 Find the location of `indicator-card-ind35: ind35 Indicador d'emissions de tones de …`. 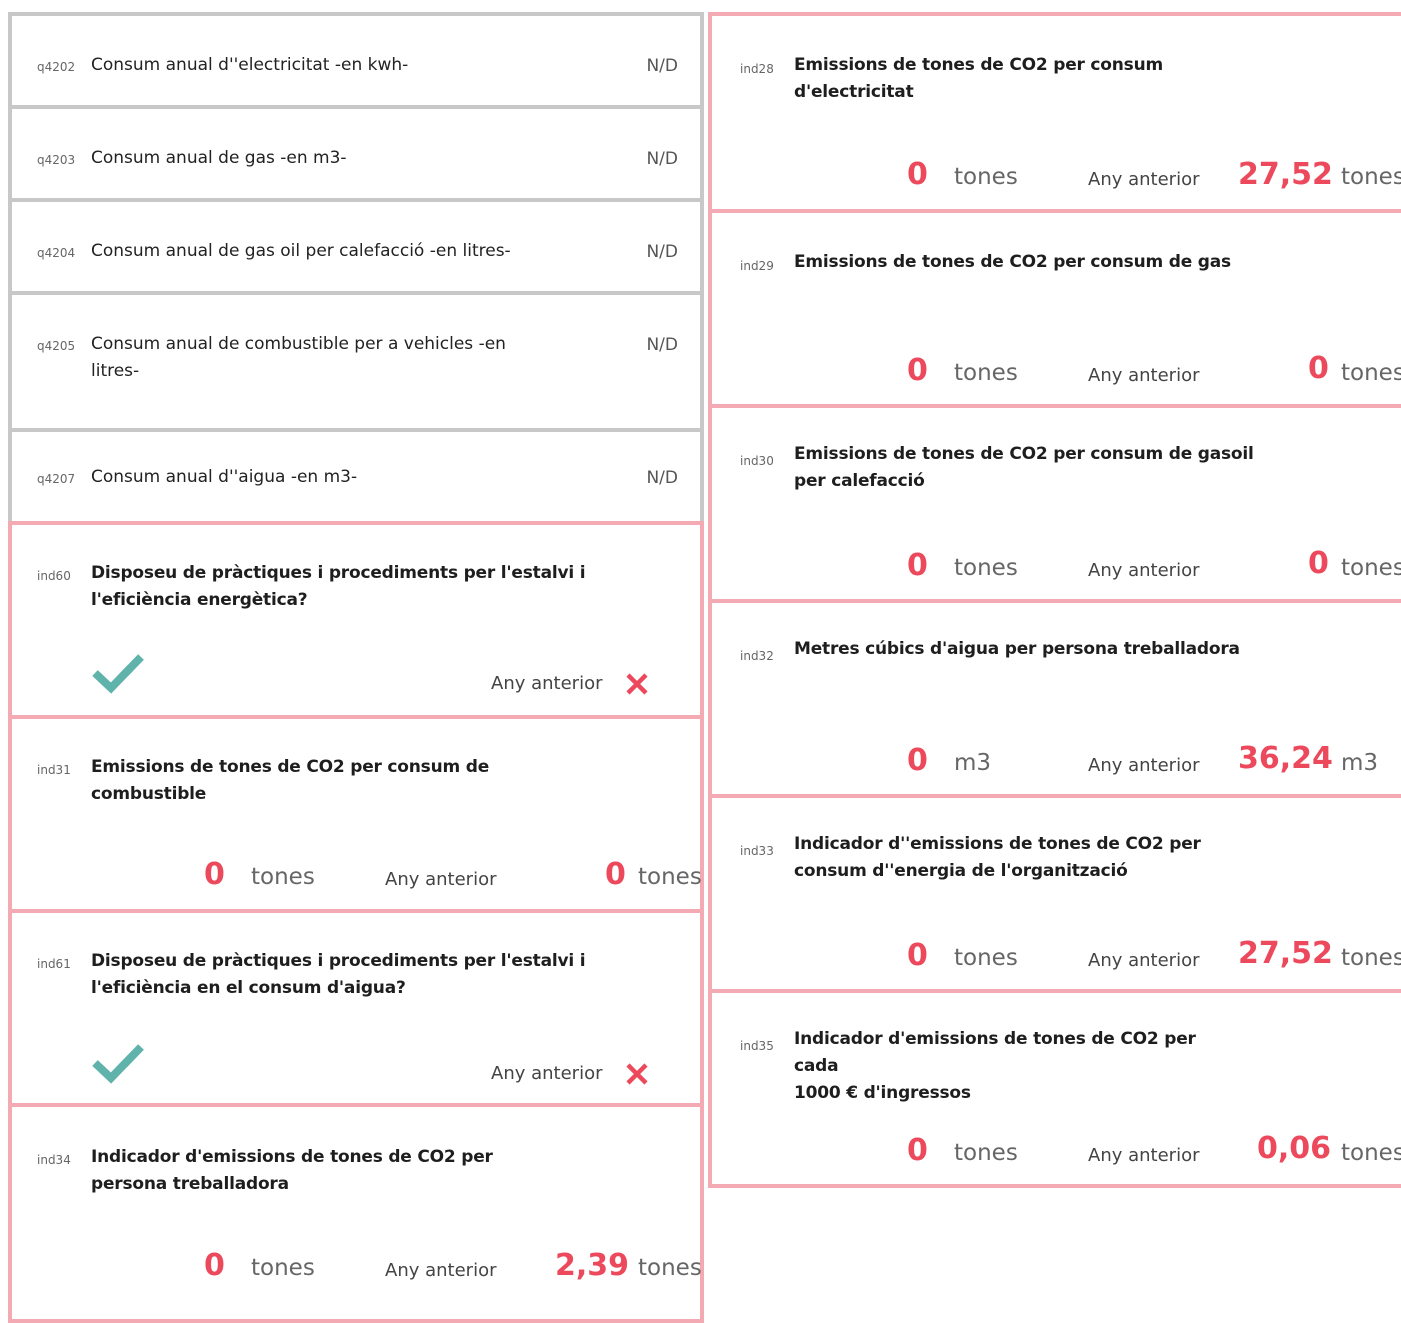

indicator-card-ind35: ind35 Indicador d'emissions de tones de … is located at coordinates (1054, 1088).